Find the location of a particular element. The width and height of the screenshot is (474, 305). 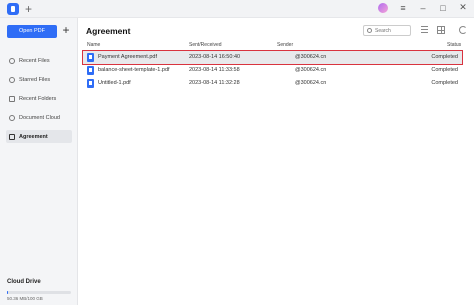

folder-icon is located at coordinates (12, 98).